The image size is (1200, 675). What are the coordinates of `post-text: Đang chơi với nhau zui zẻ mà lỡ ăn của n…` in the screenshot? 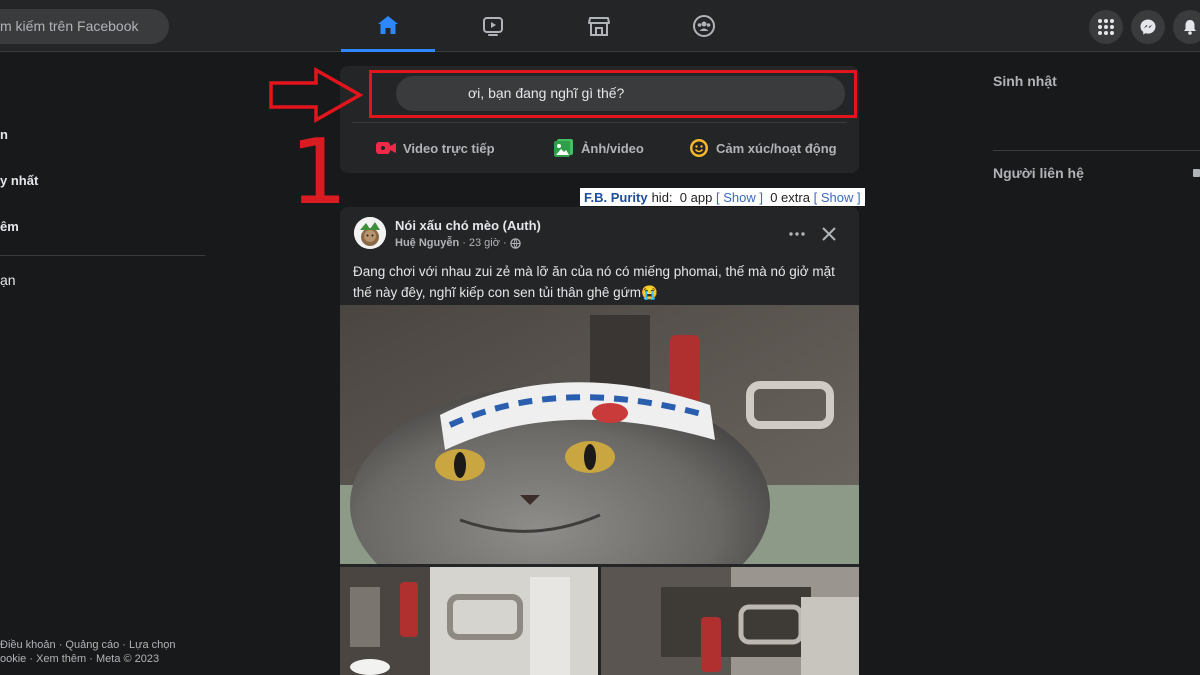 It's located at (594, 282).